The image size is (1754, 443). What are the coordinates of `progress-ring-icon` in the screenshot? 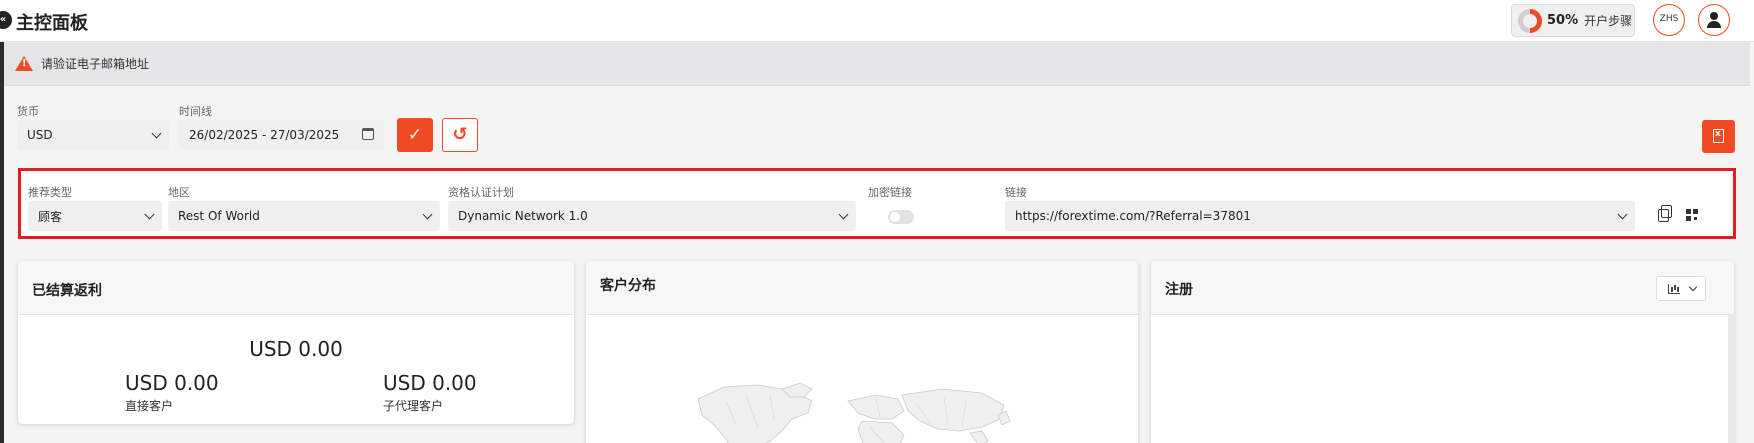 It's located at (1530, 20).